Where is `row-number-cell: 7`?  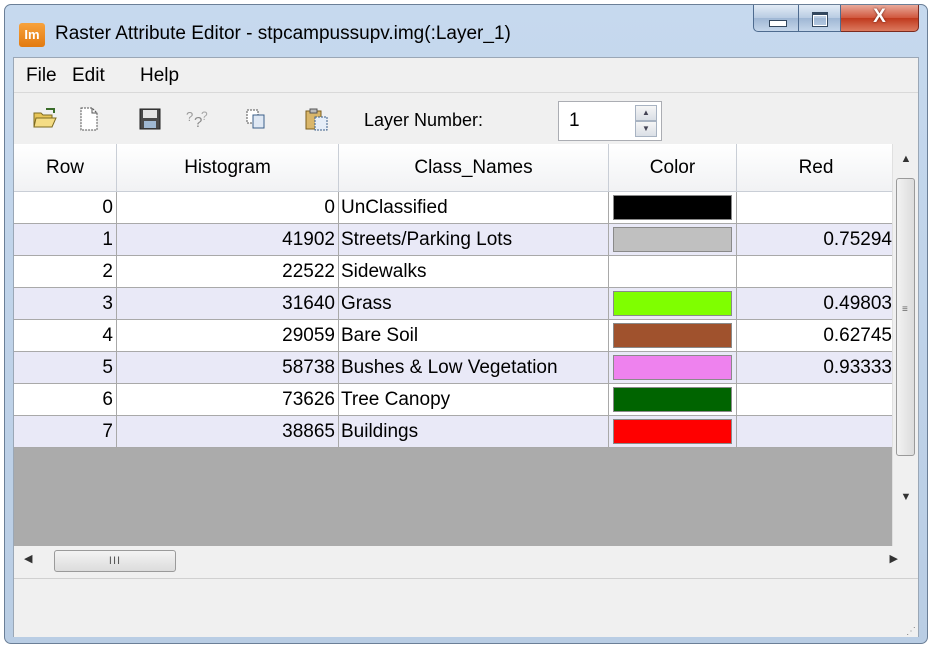
row-number-cell: 7 is located at coordinates (65, 432).